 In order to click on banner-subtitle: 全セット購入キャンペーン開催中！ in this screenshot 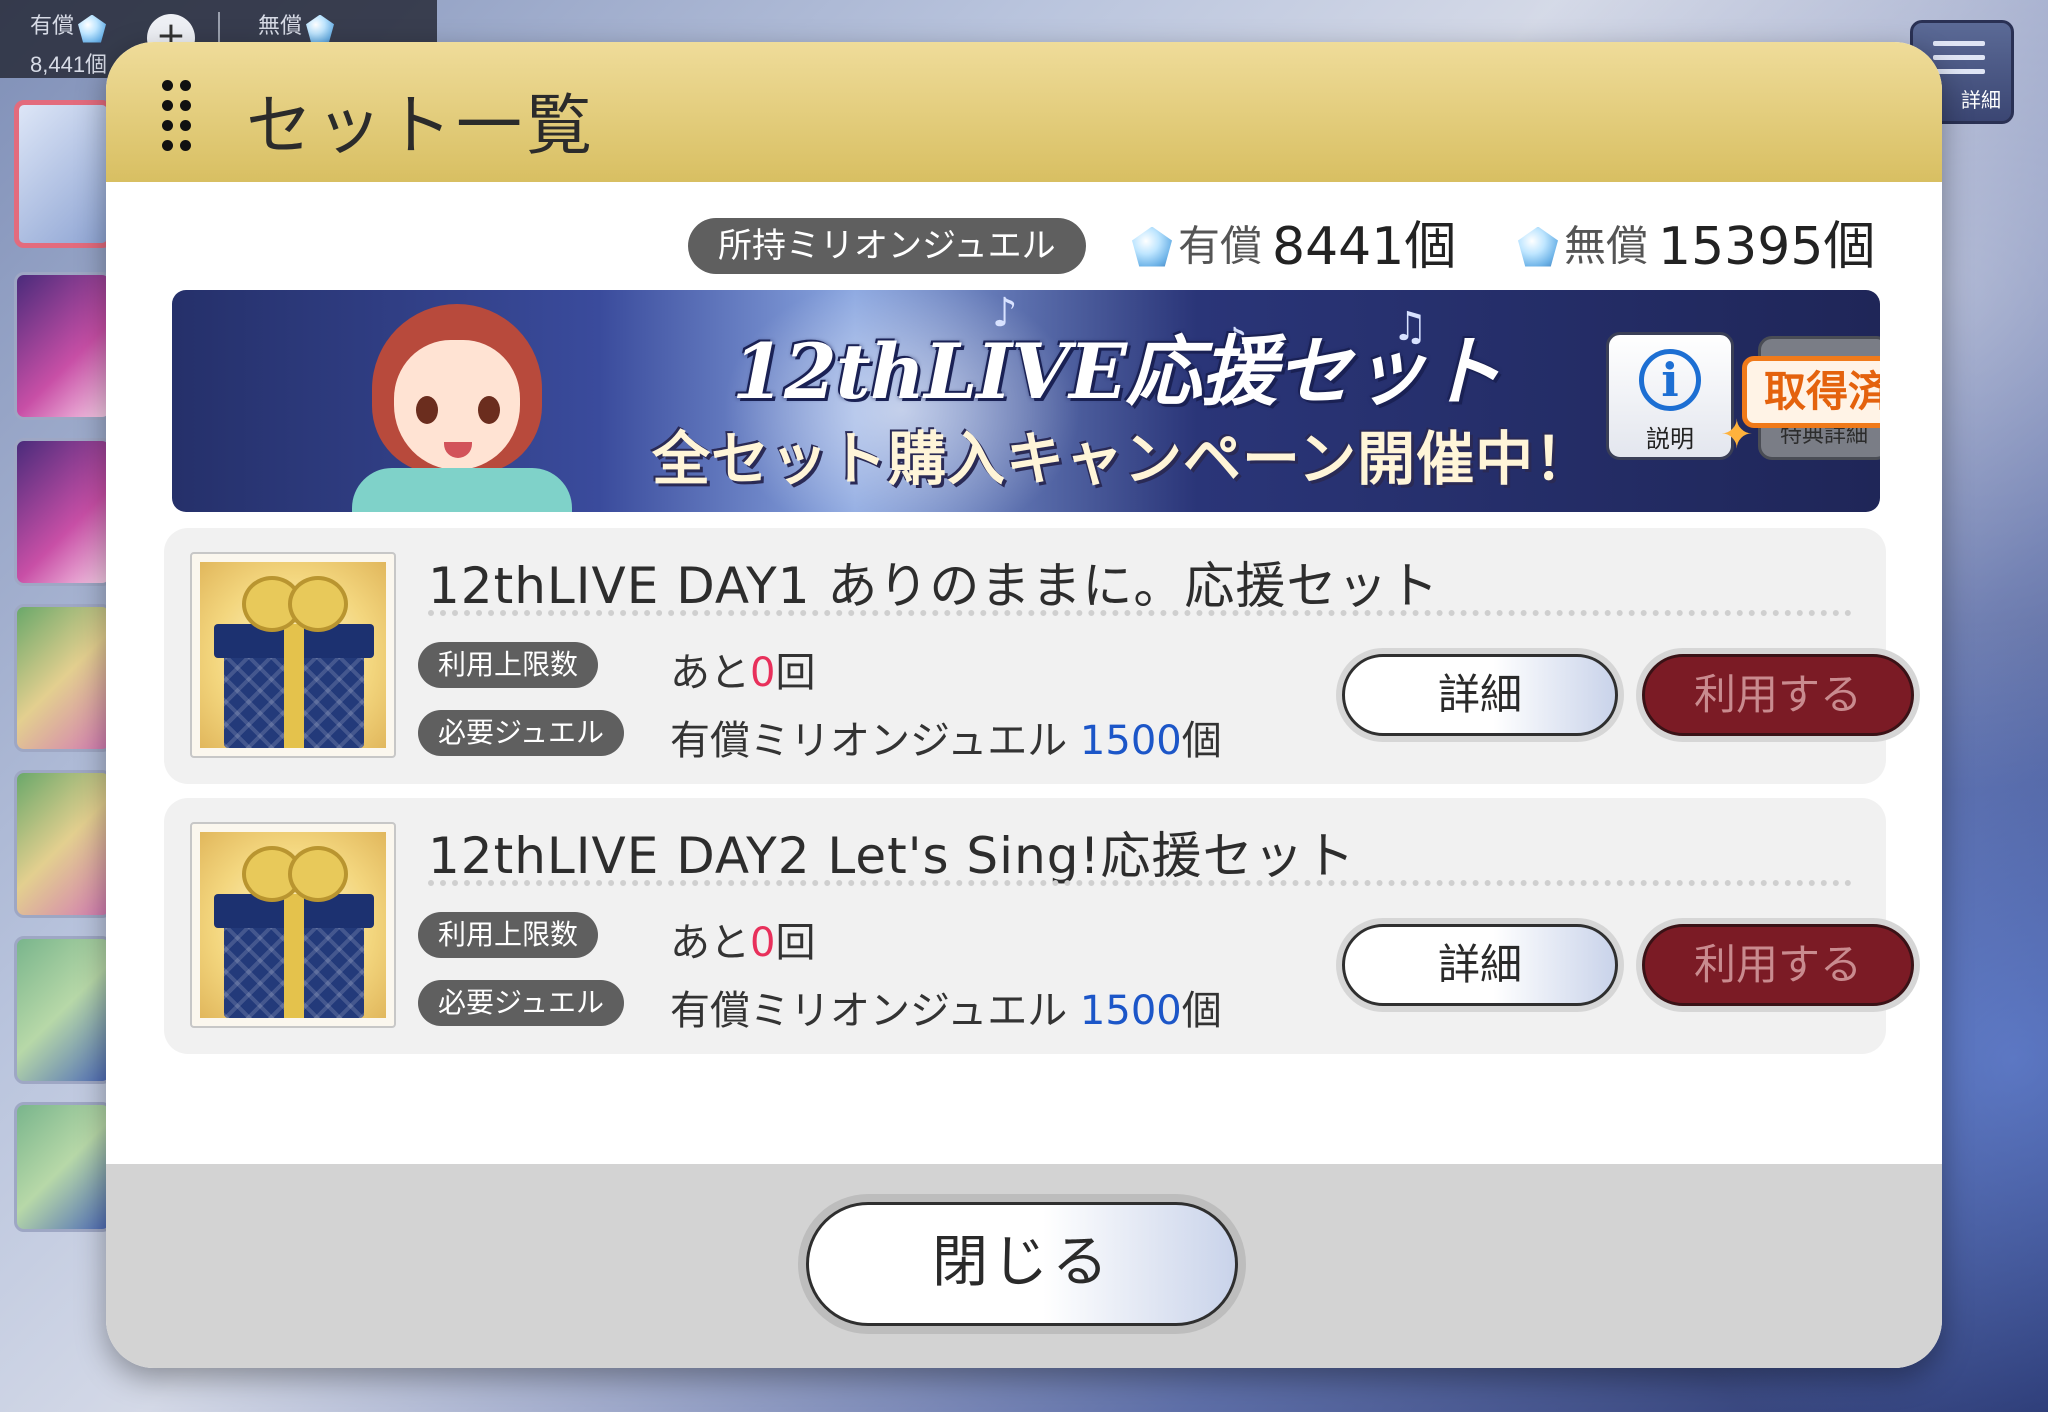, I will do `click(1123, 459)`.